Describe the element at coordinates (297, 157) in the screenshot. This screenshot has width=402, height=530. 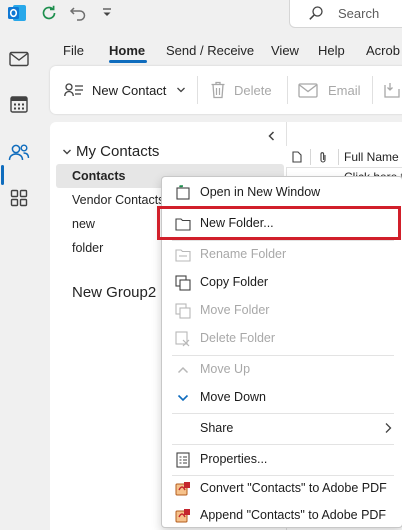
I see `item-type-column-icon` at that location.